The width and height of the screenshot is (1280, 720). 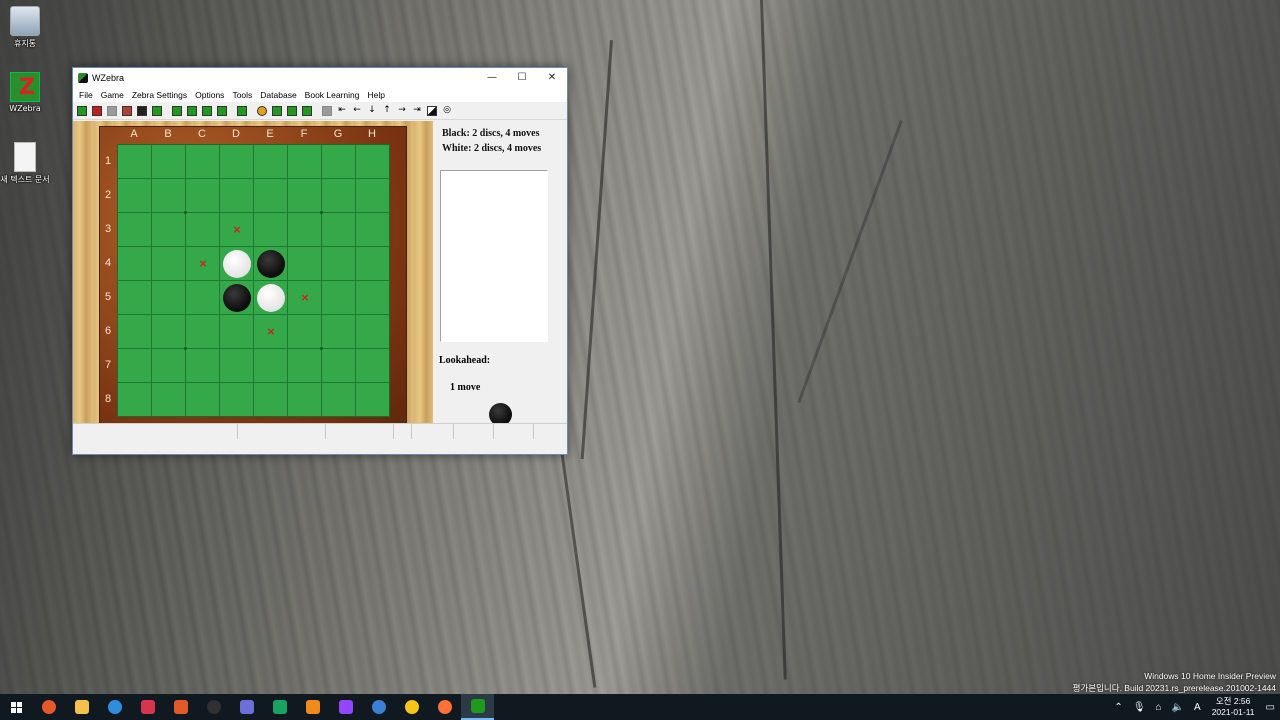 What do you see at coordinates (492, 77) in the screenshot?
I see `minimize-button: —` at bounding box center [492, 77].